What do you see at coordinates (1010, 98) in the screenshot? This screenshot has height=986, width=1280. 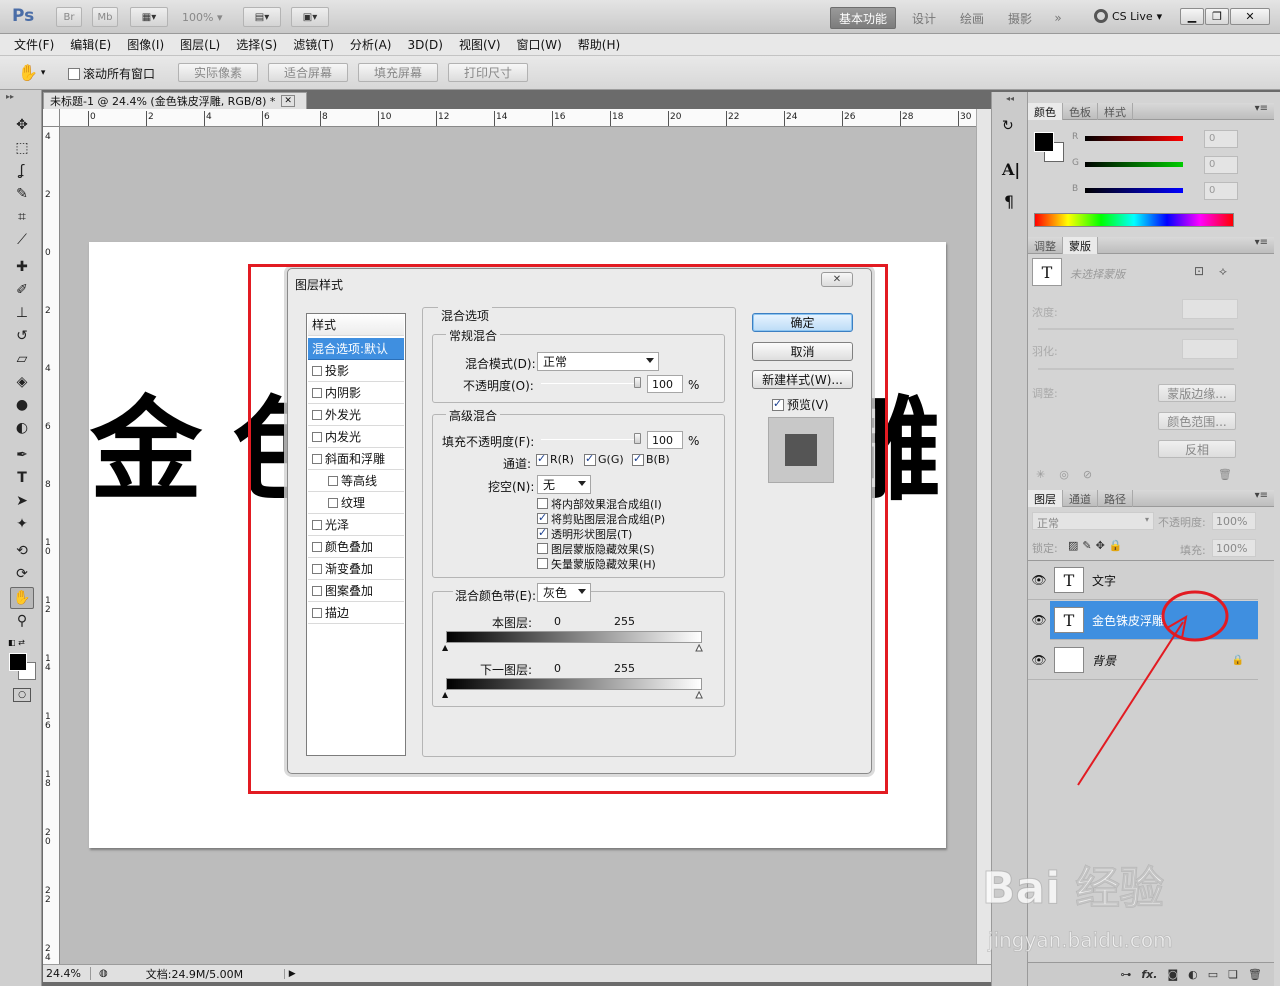 I see `expand-panels-icon: ◂◂` at bounding box center [1010, 98].